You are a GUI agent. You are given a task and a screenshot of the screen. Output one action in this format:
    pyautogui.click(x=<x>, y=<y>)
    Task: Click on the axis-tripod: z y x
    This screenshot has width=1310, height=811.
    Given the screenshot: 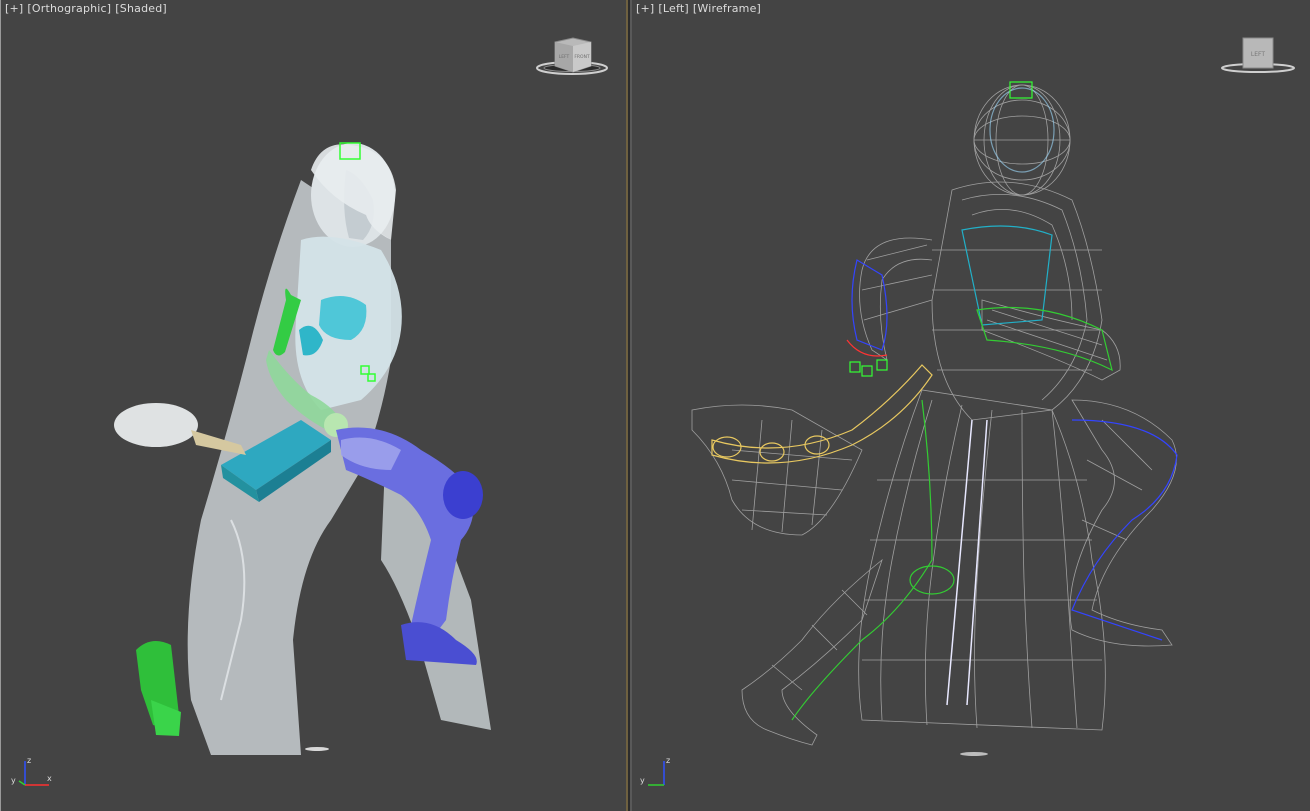 What is the action you would take?
    pyautogui.click(x=32, y=773)
    